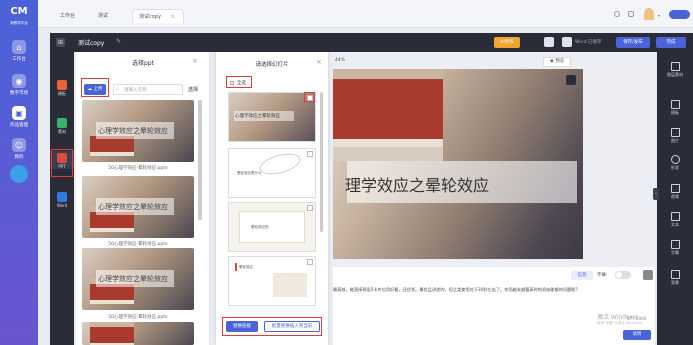 This screenshot has width=693, height=345. Describe the element at coordinates (138, 131) in the screenshot. I see `ppt-thumb-1: 心理学效应之晕轮效应` at that location.